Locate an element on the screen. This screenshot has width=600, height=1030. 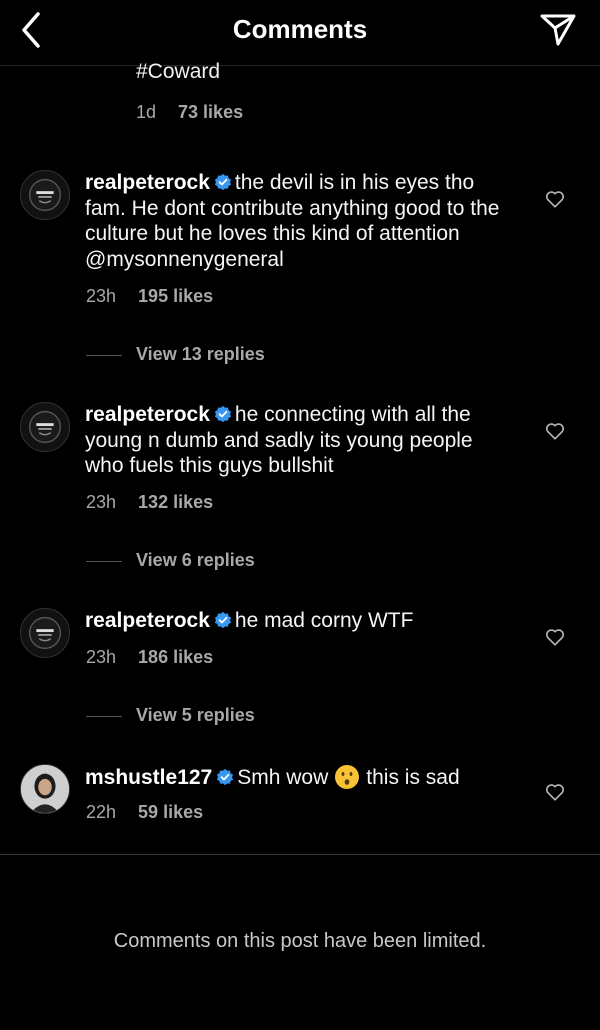
comment-time: 1d is located at coordinates (146, 112).